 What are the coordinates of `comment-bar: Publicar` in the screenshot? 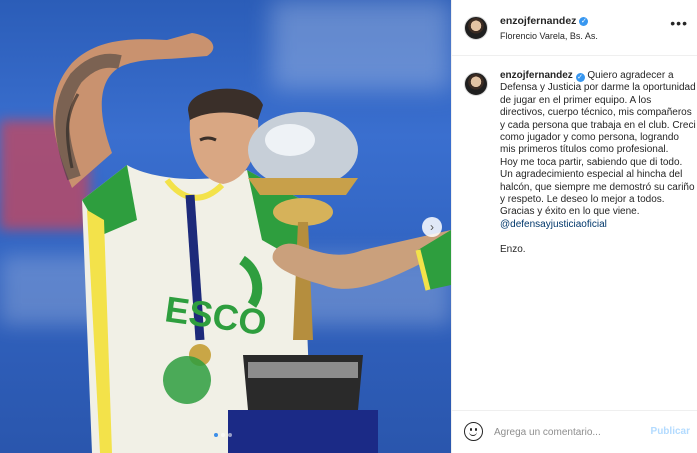 It's located at (574, 431).